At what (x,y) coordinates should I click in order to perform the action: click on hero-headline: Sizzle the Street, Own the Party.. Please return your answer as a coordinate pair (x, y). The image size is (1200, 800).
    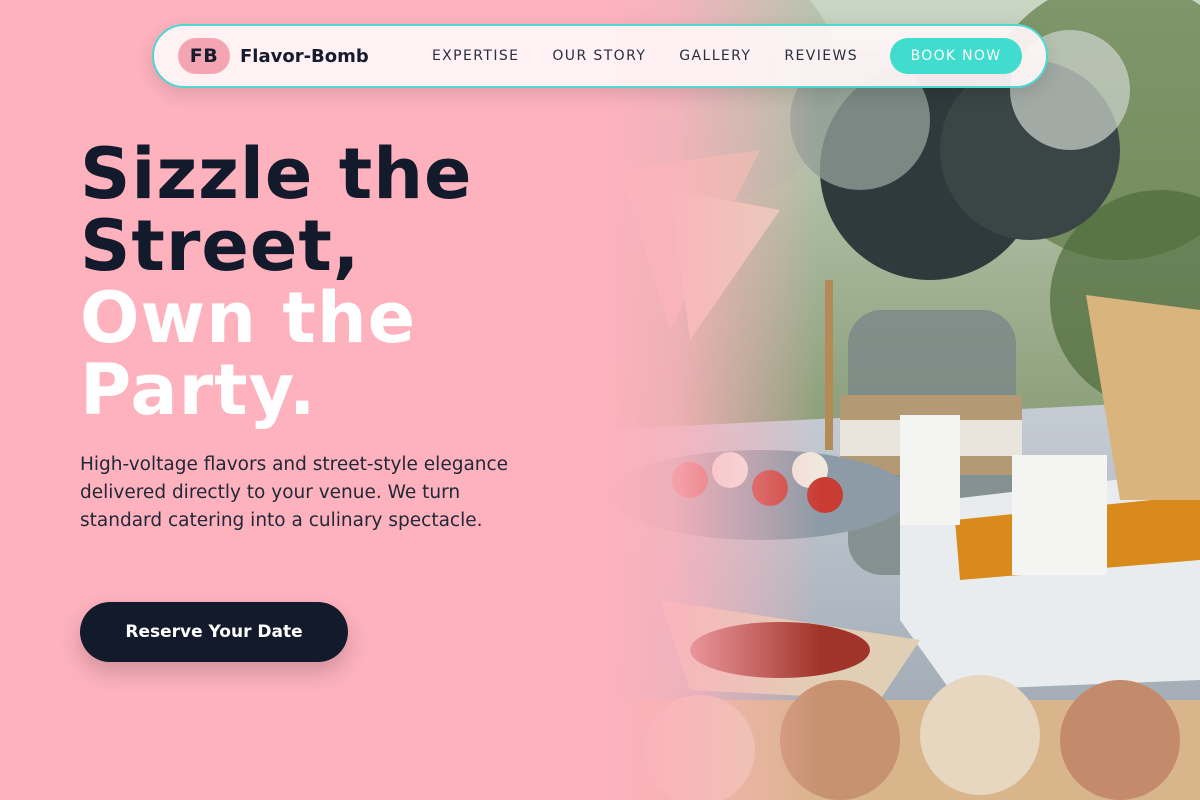
    Looking at the image, I should click on (276, 282).